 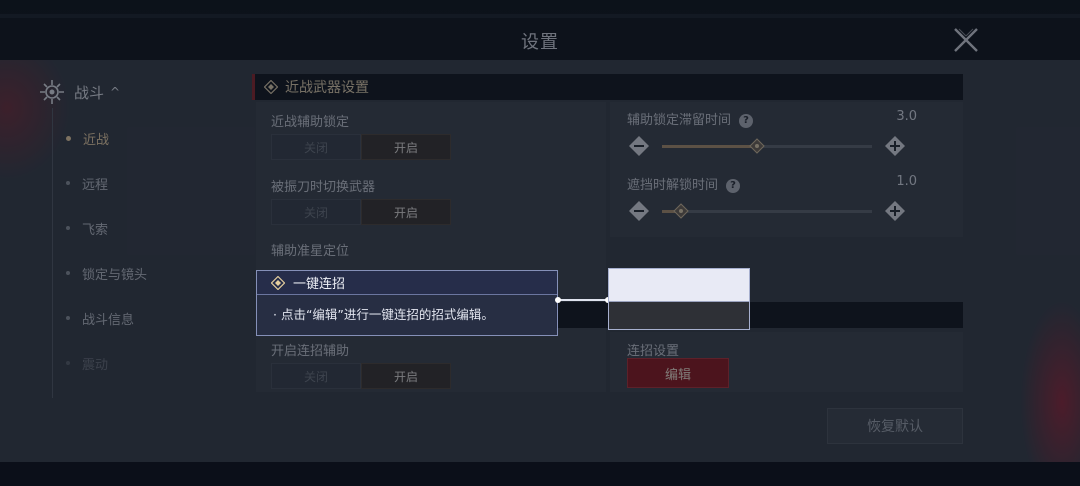 I want to click on lock-linger-slider, so click(x=767, y=146).